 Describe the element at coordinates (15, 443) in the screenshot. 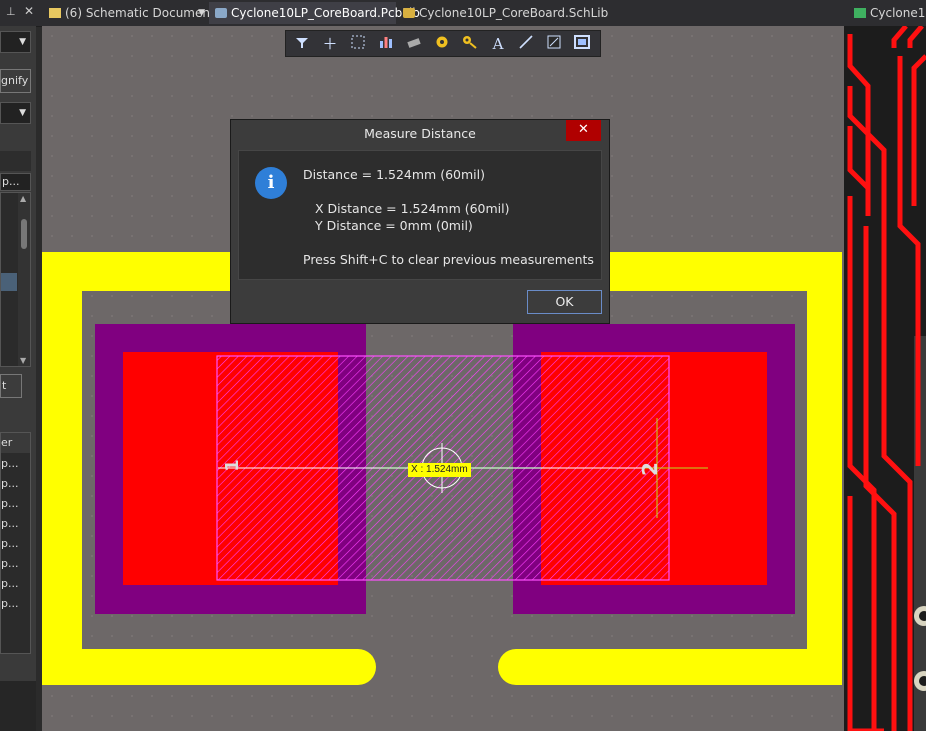

I see `list-header: er` at that location.